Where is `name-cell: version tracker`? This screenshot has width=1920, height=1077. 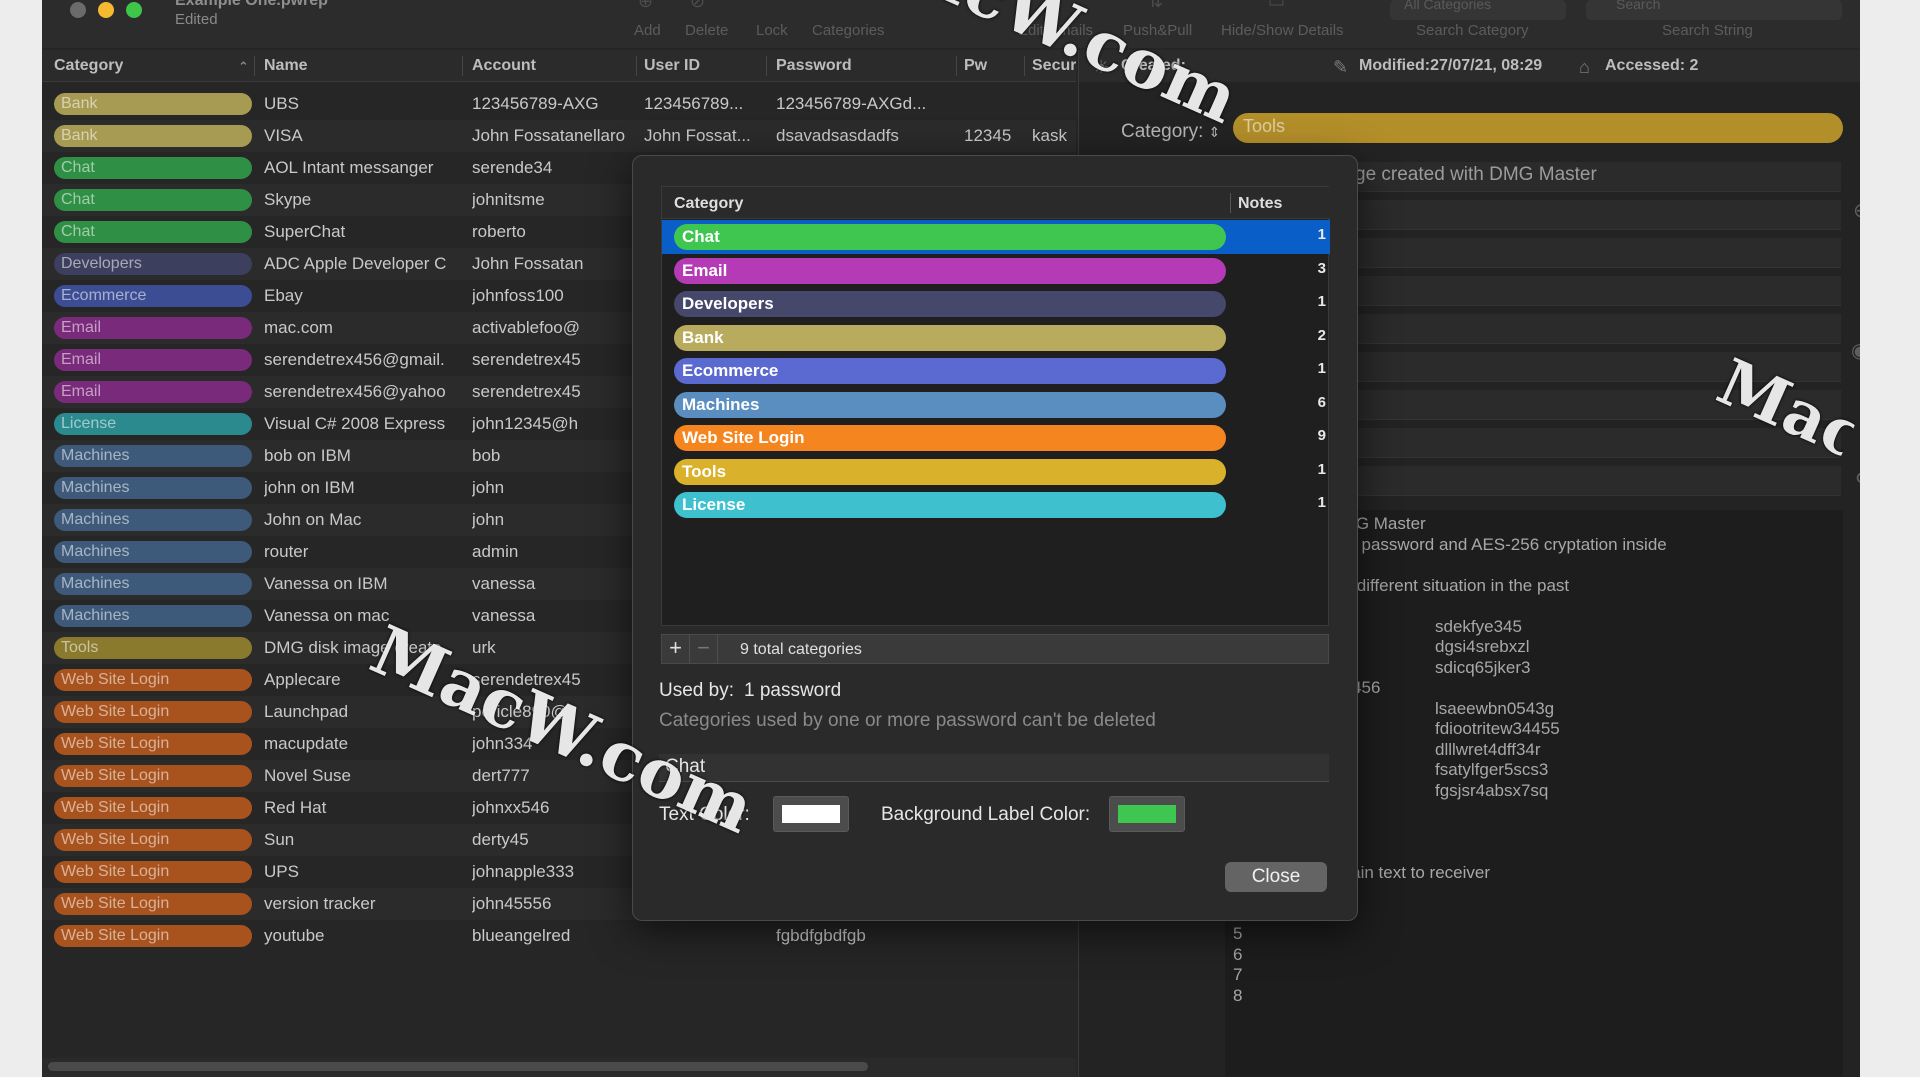
name-cell: version tracker is located at coordinates (320, 903).